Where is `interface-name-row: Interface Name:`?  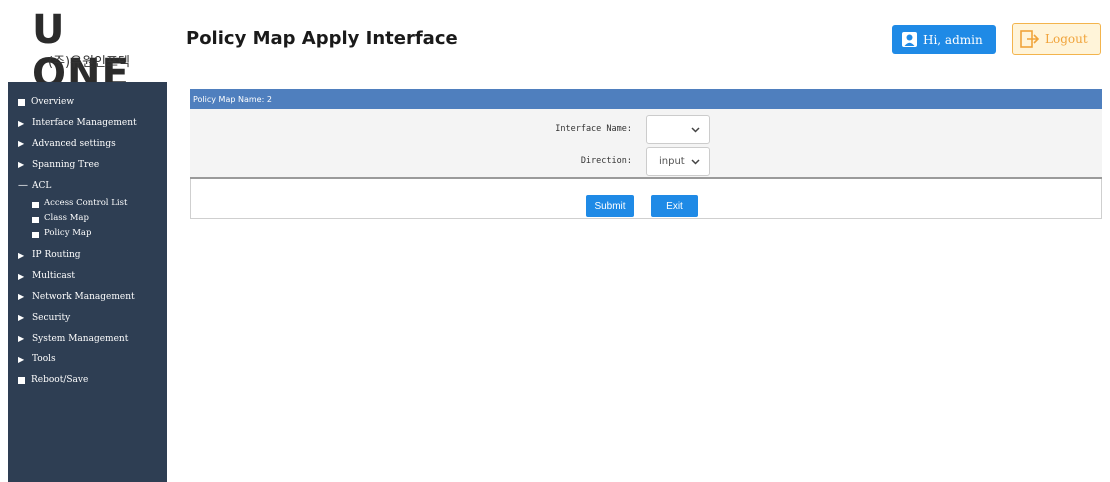
interface-name-row: Interface Name: is located at coordinates (646, 130).